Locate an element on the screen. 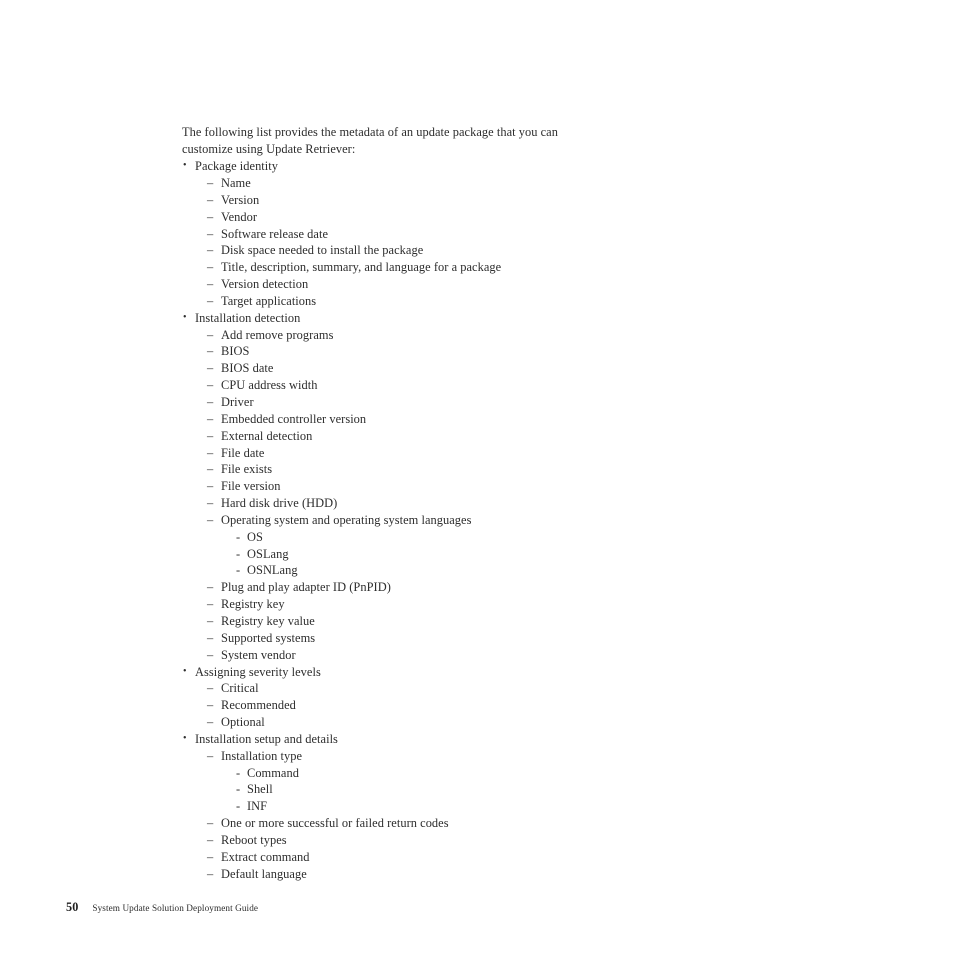 This screenshot has height=954, width=954. list-item-label: Assigning severity levels is located at coordinates (258, 671).